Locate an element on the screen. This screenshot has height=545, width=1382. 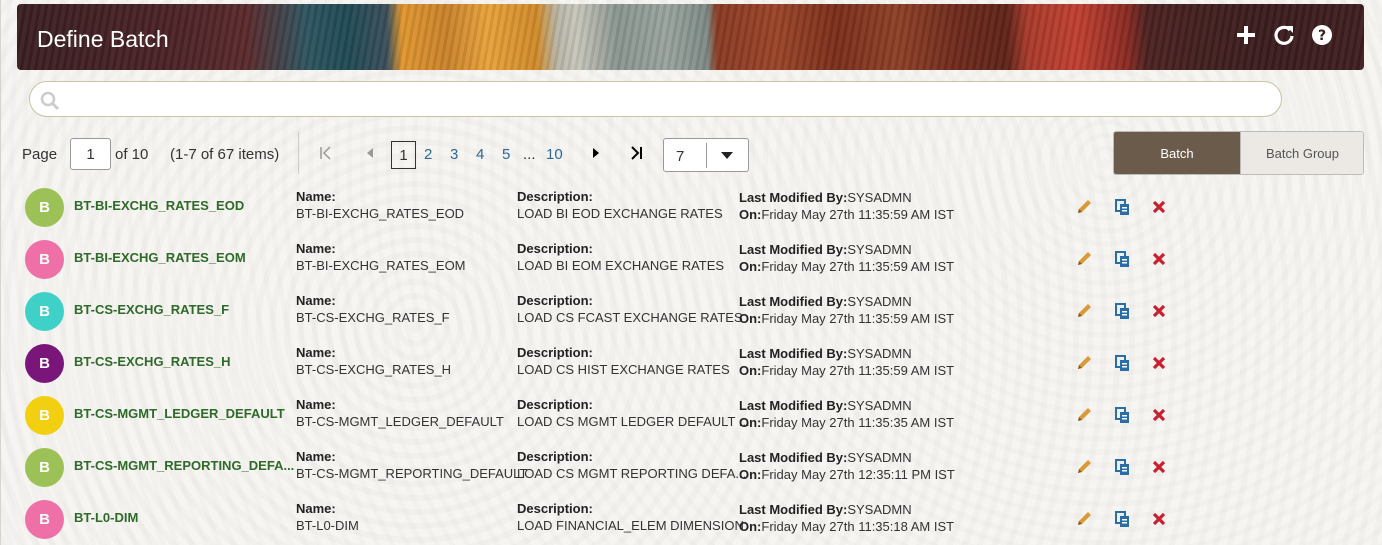
first-page-icon is located at coordinates (326, 155).